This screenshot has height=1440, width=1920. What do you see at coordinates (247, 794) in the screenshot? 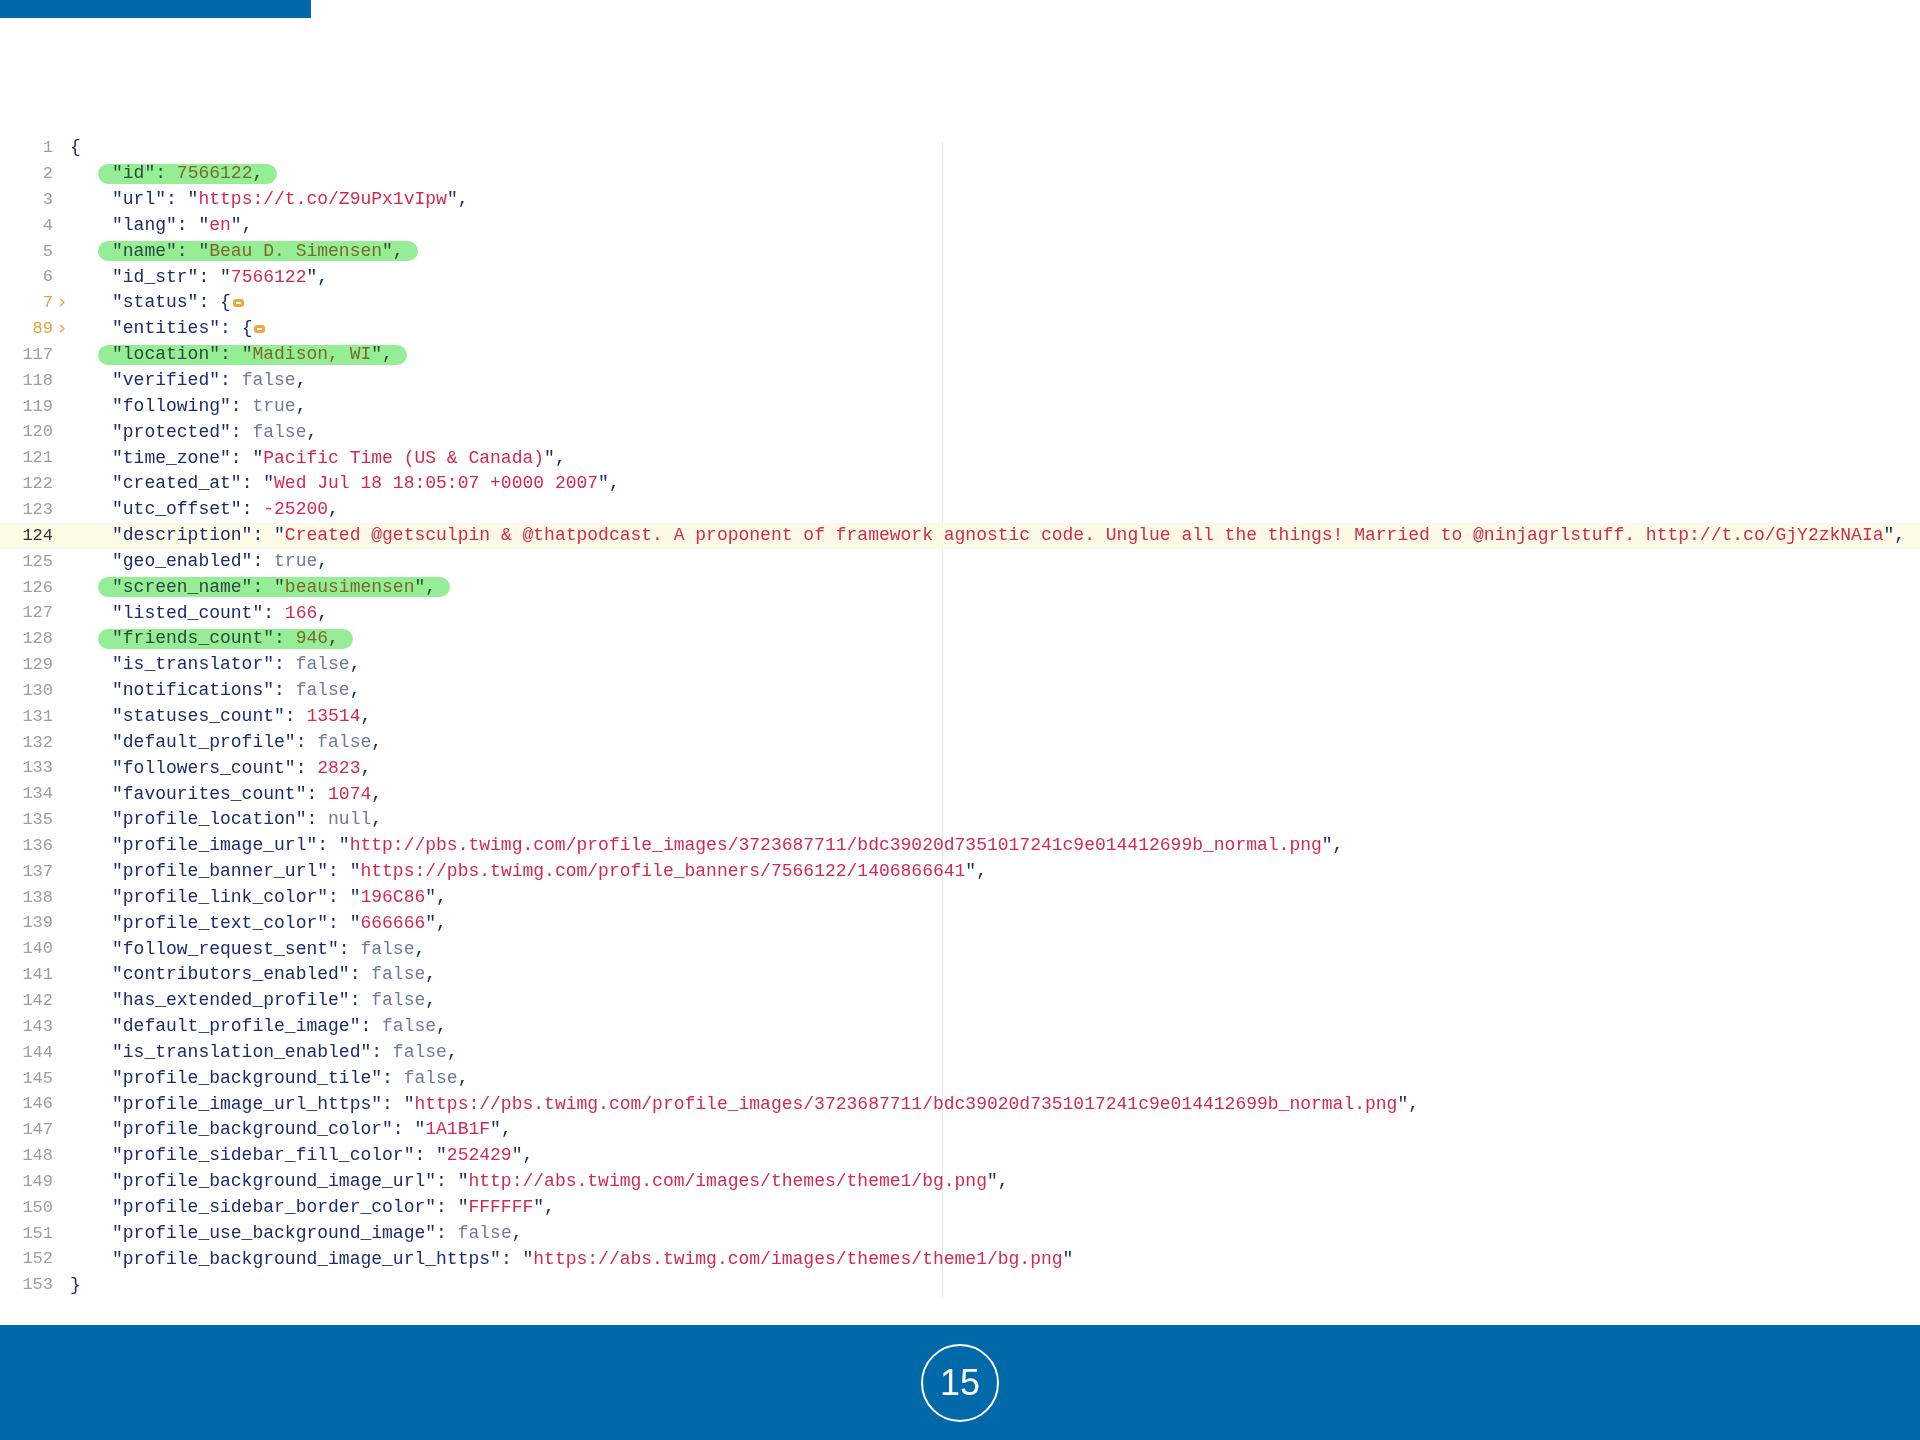
I see `code-line: "favourites_count": 1074,` at bounding box center [247, 794].